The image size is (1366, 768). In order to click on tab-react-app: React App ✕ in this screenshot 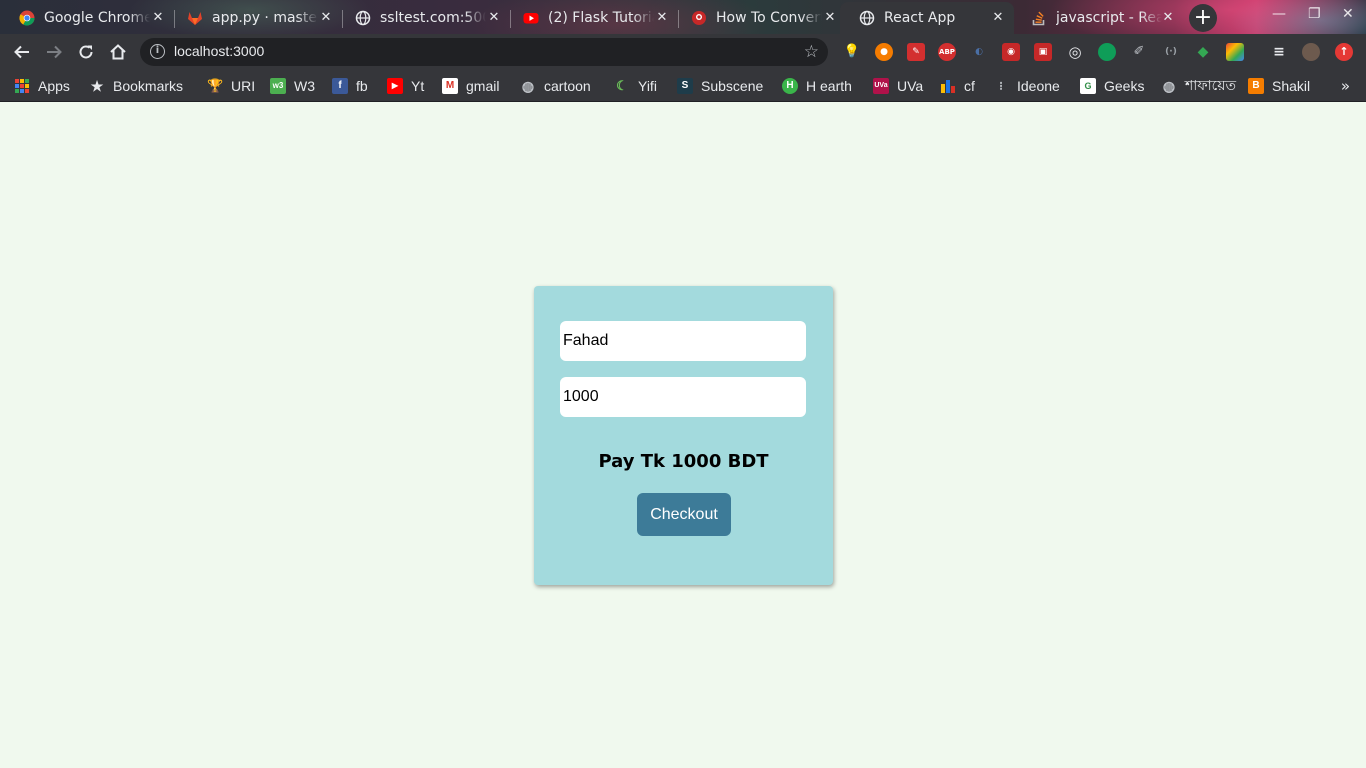, I will do `click(927, 18)`.